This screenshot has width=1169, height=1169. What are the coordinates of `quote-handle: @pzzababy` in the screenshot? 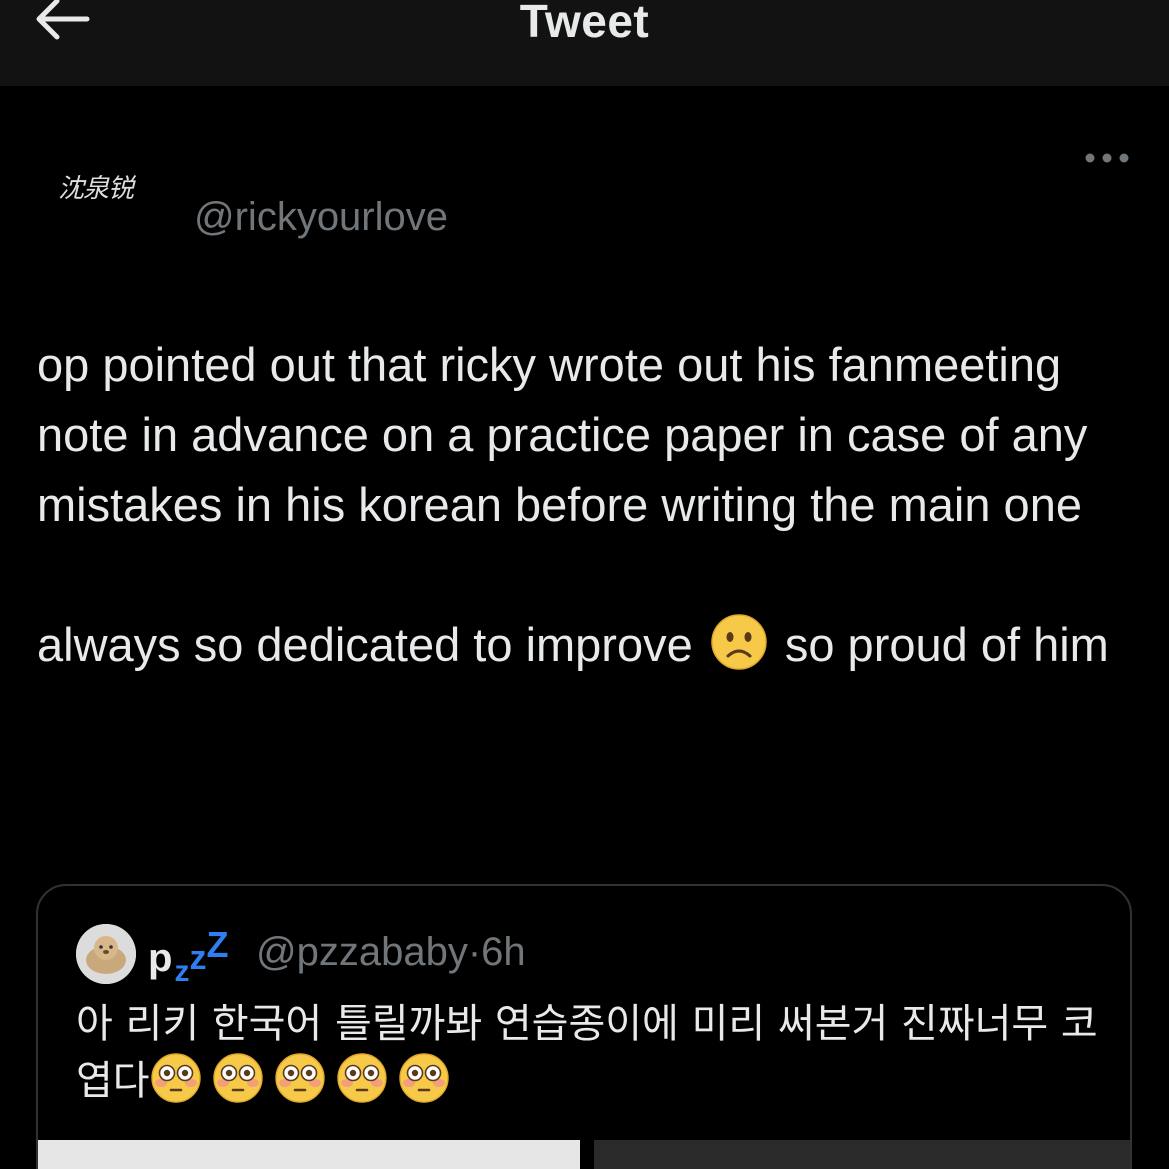 It's located at (362, 952).